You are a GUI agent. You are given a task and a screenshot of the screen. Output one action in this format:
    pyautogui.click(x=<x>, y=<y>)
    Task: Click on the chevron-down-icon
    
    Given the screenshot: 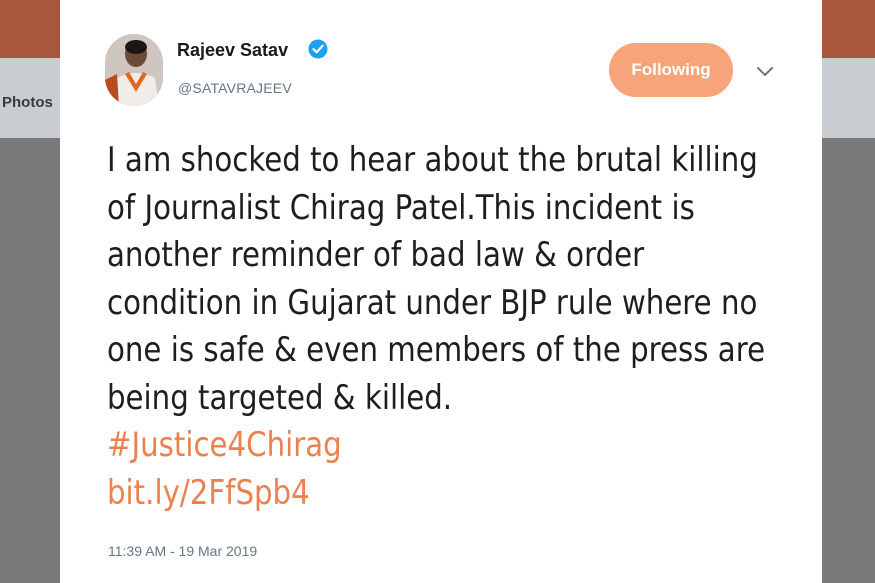 What is the action you would take?
    pyautogui.click(x=765, y=72)
    